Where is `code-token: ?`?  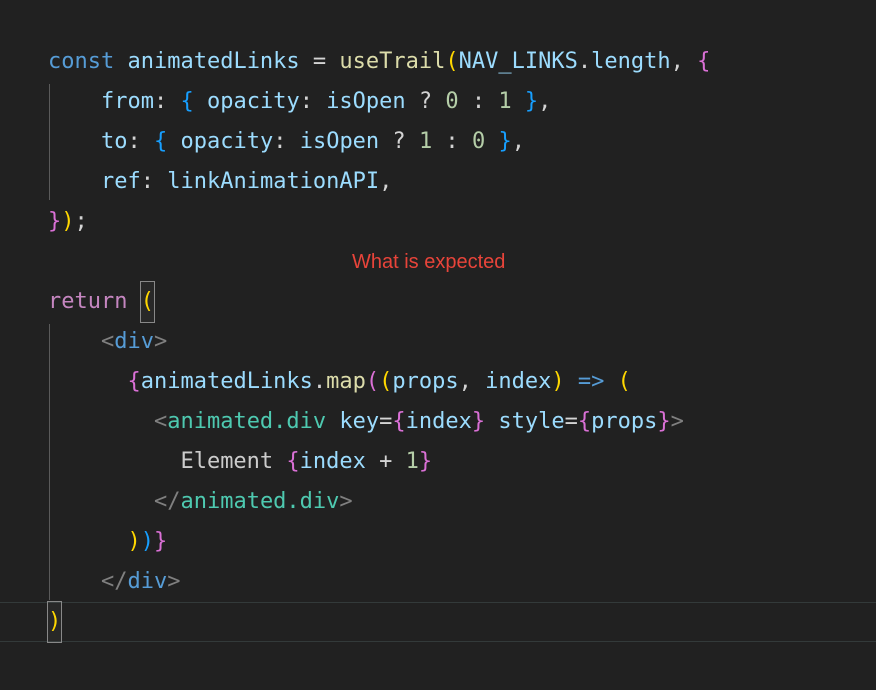 code-token: ? is located at coordinates (399, 141).